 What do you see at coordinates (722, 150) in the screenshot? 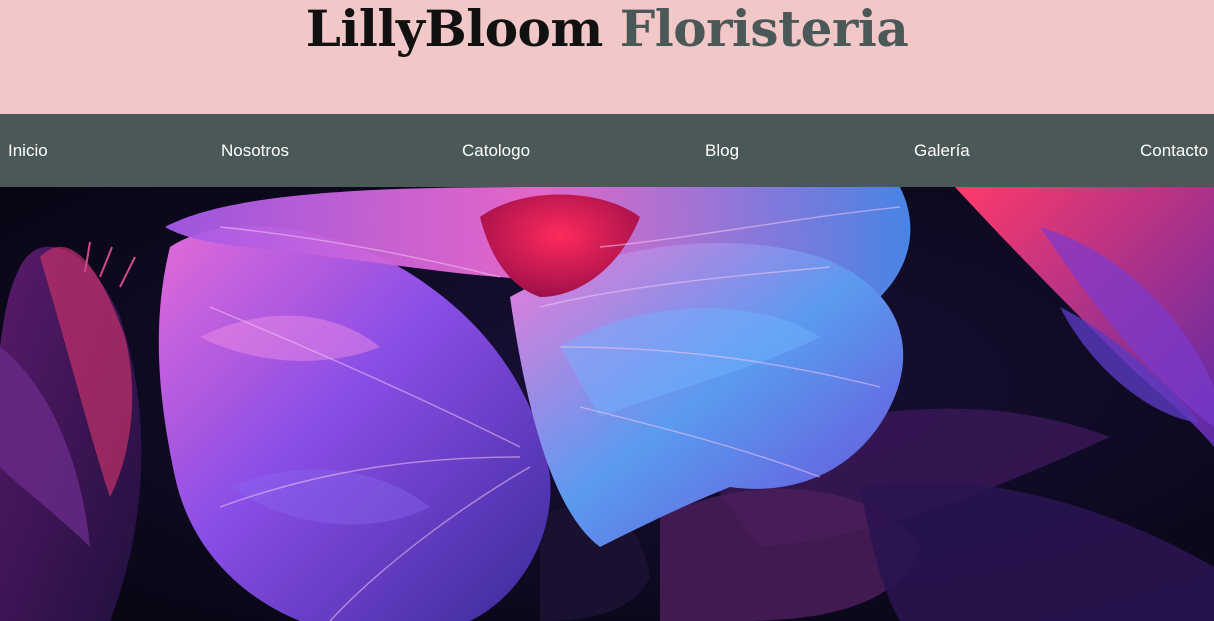
I see `nav-item-blog: Blog` at bounding box center [722, 150].